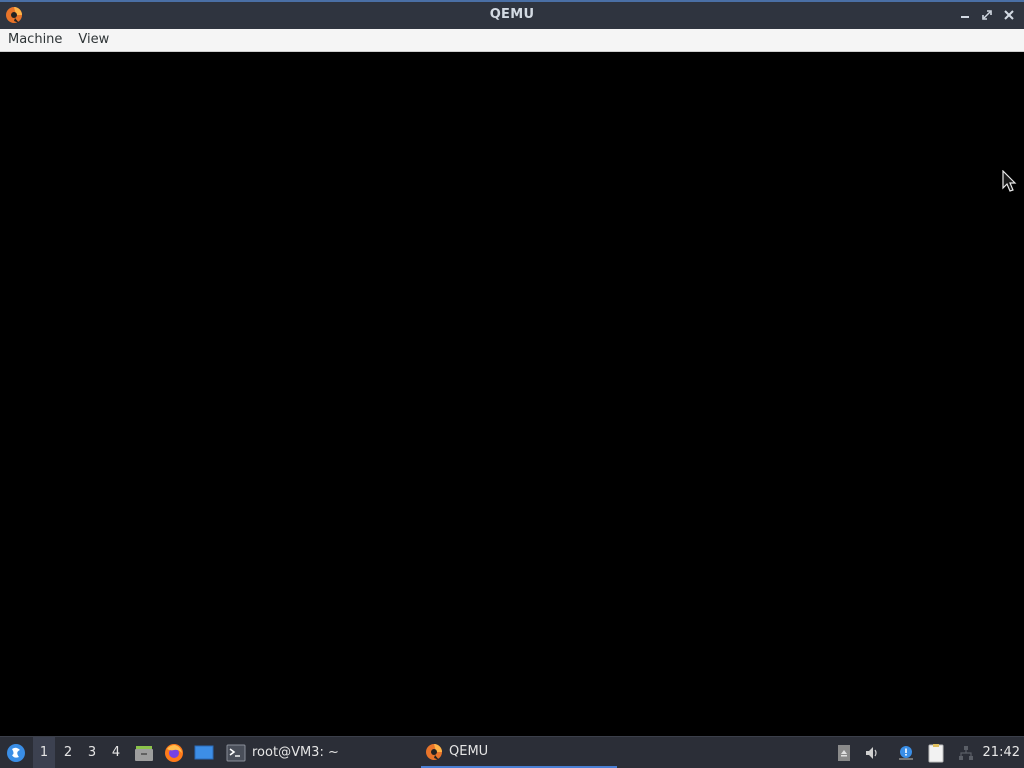 This screenshot has height=768, width=1024. I want to click on terminal-icon, so click(236, 752).